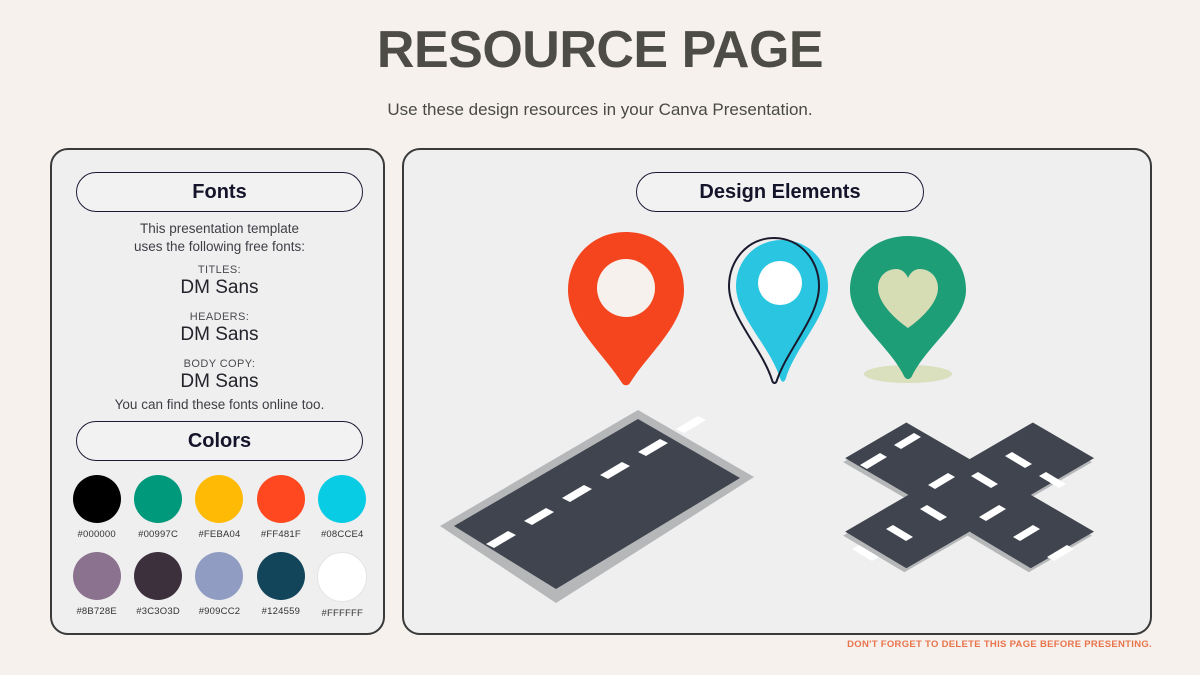 The image size is (1200, 675). I want to click on color-swatch: #8B728E, so click(96, 585).